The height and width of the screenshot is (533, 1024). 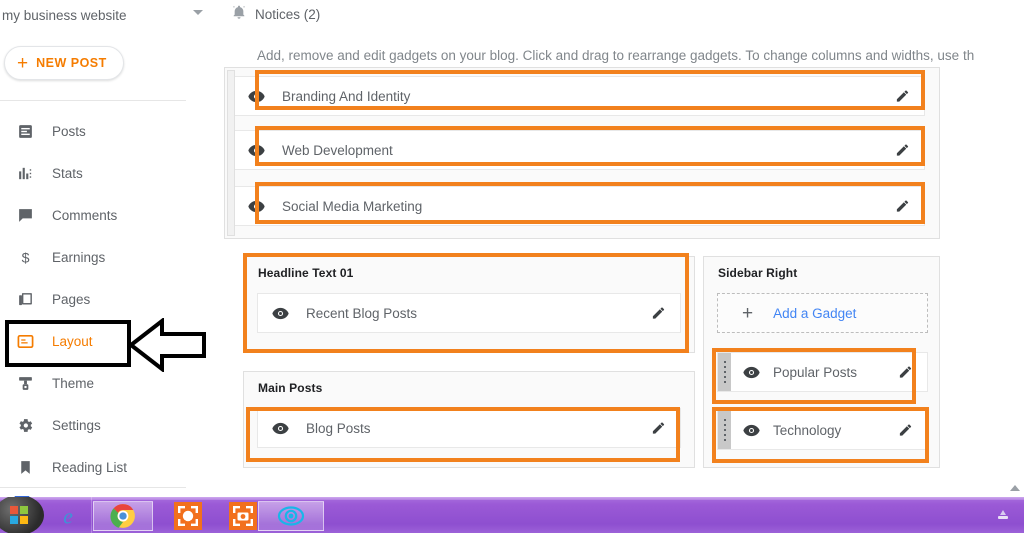 I want to click on notices-bar: Notices (2), so click(x=275, y=14).